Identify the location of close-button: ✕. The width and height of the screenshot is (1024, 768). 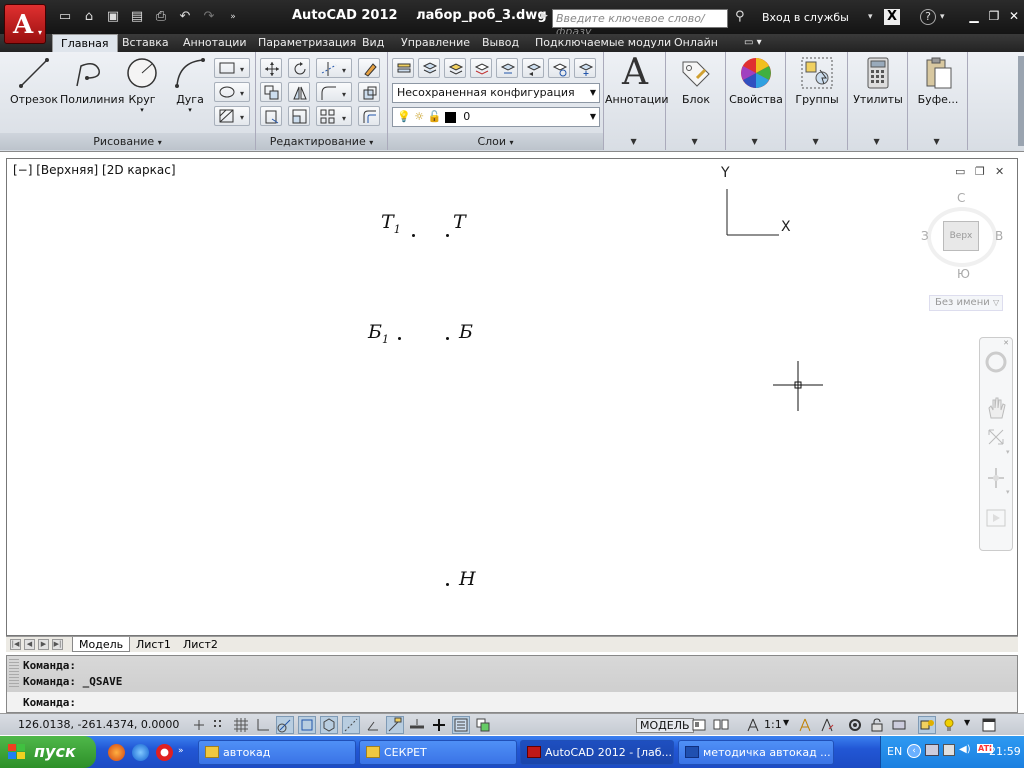
(1014, 16).